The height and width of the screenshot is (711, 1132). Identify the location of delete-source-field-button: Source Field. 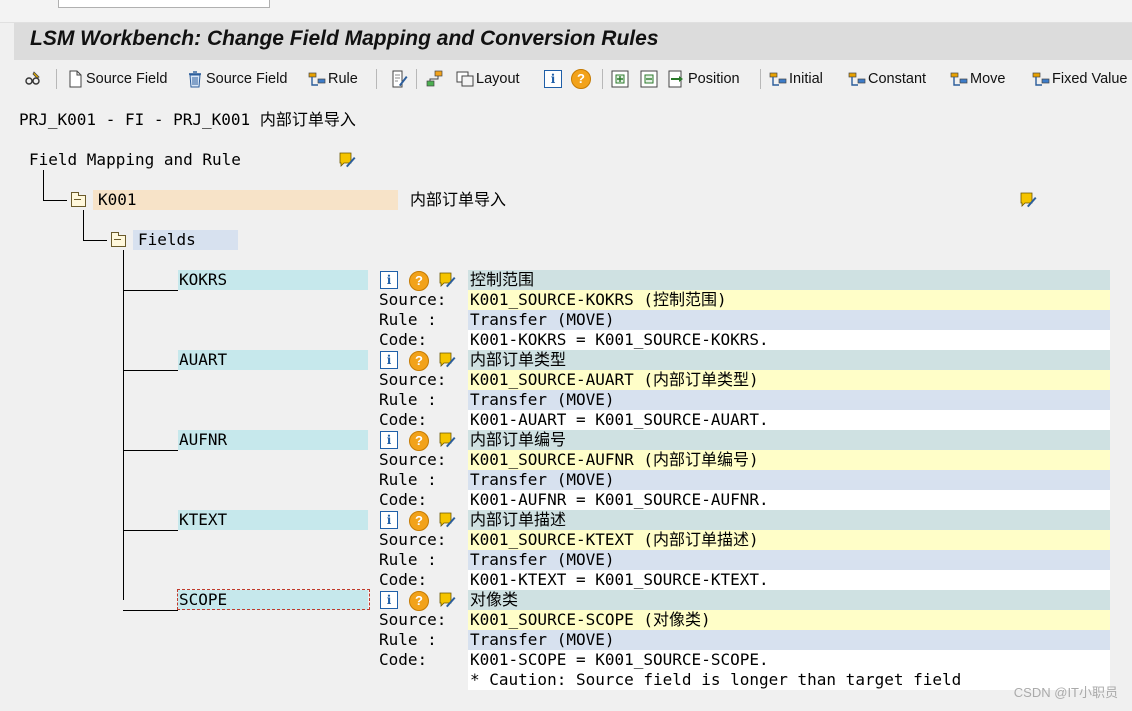
(236, 79).